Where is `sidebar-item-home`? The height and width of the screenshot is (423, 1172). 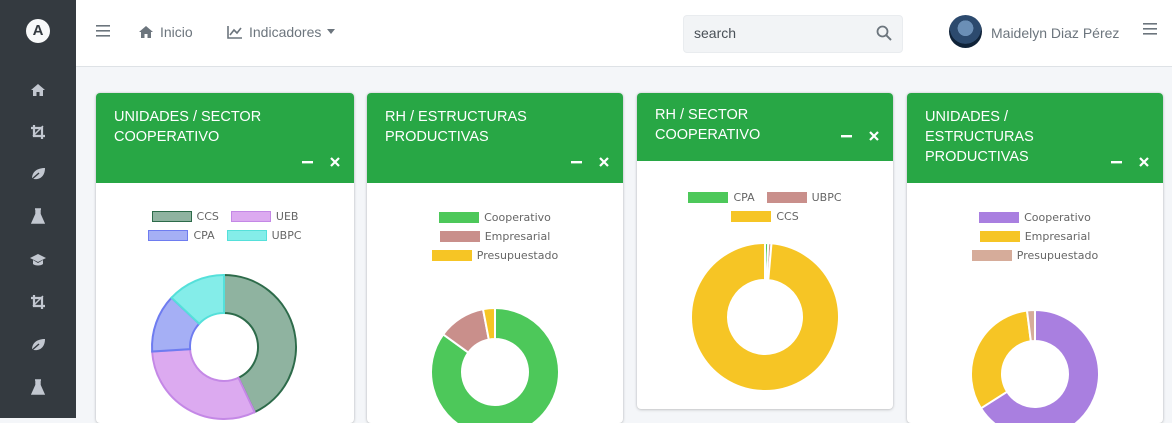
sidebar-item-home is located at coordinates (38, 90).